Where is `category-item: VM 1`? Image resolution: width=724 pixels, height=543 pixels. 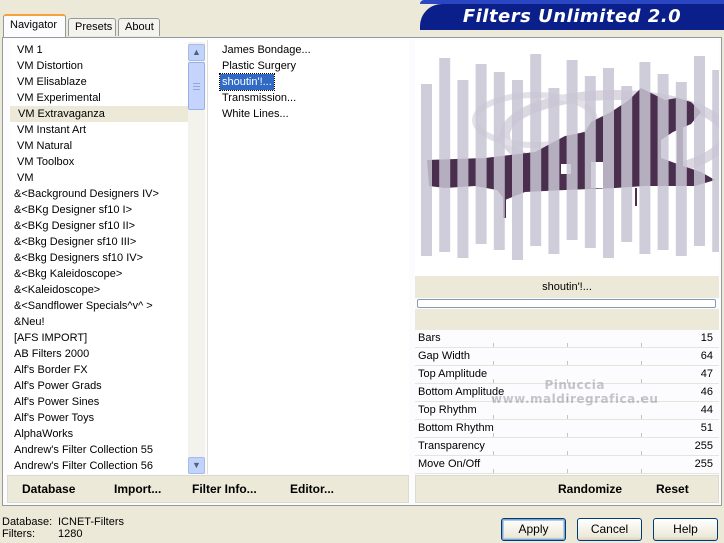 category-item: VM 1 is located at coordinates (99, 50).